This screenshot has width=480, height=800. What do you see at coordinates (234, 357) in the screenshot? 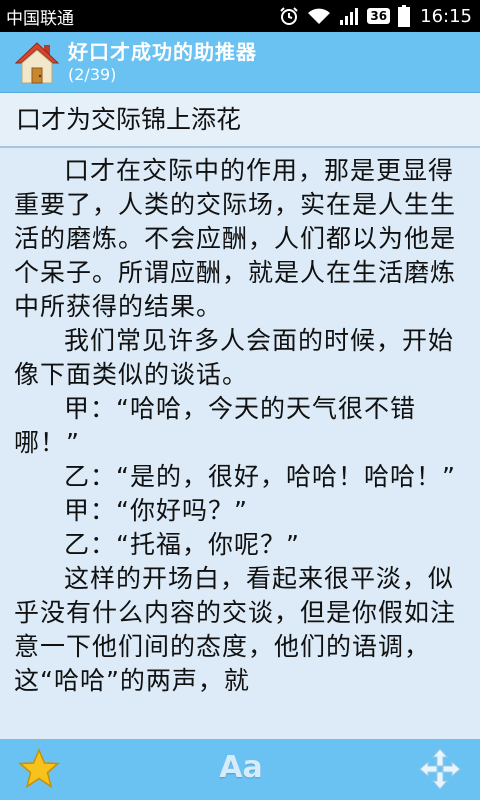
I see `paragraph: 我们常见许多人会面的时候，开始像下面类似的谈话。` at bounding box center [234, 357].